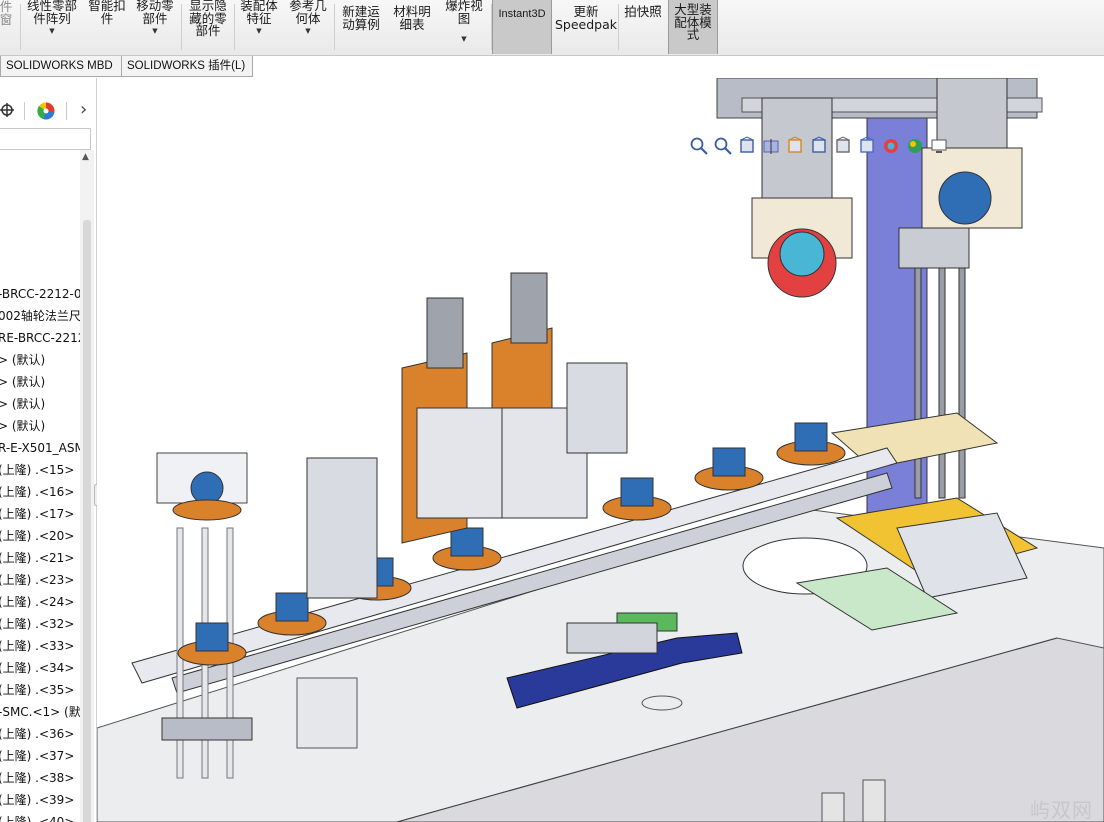  I want to click on feature-tree-scrollbar: ▲, so click(87, 486).